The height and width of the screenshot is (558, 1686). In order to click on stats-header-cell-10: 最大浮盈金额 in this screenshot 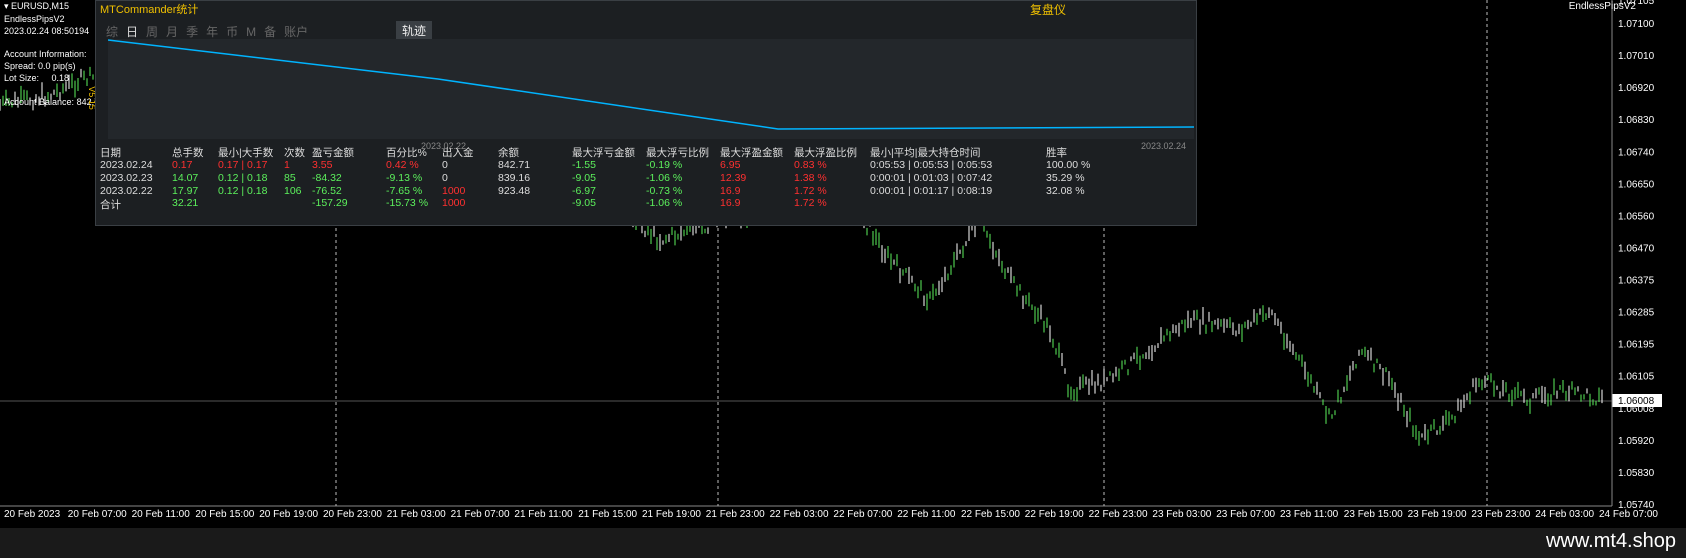, I will do `click(751, 153)`.